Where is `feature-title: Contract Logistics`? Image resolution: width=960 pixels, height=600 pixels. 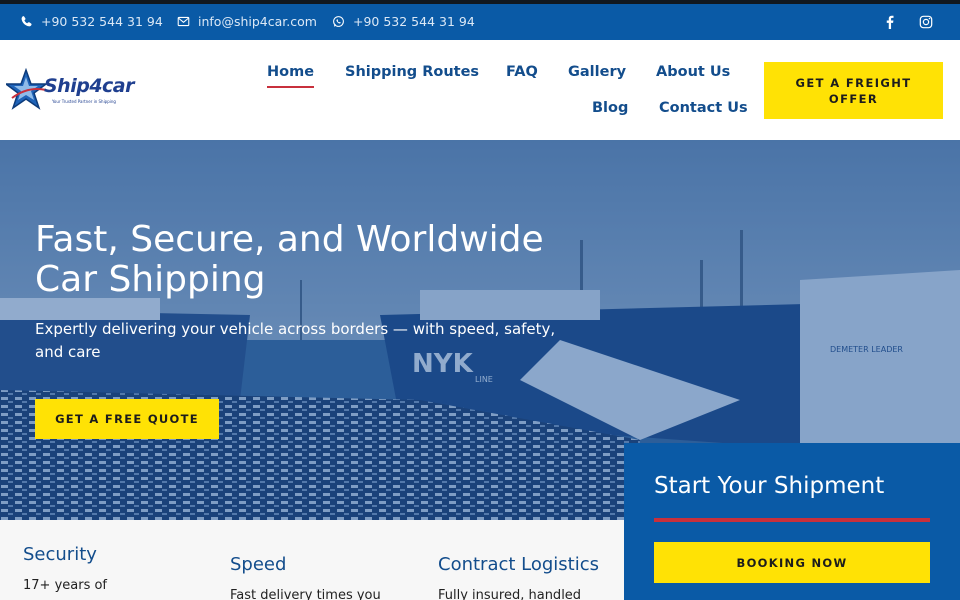 feature-title: Contract Logistics is located at coordinates (519, 564).